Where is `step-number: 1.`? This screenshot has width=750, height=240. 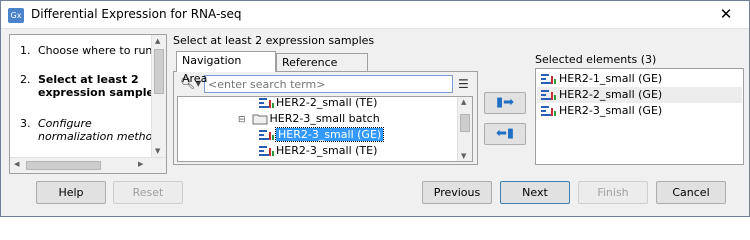
step-number: 1. is located at coordinates (25, 50).